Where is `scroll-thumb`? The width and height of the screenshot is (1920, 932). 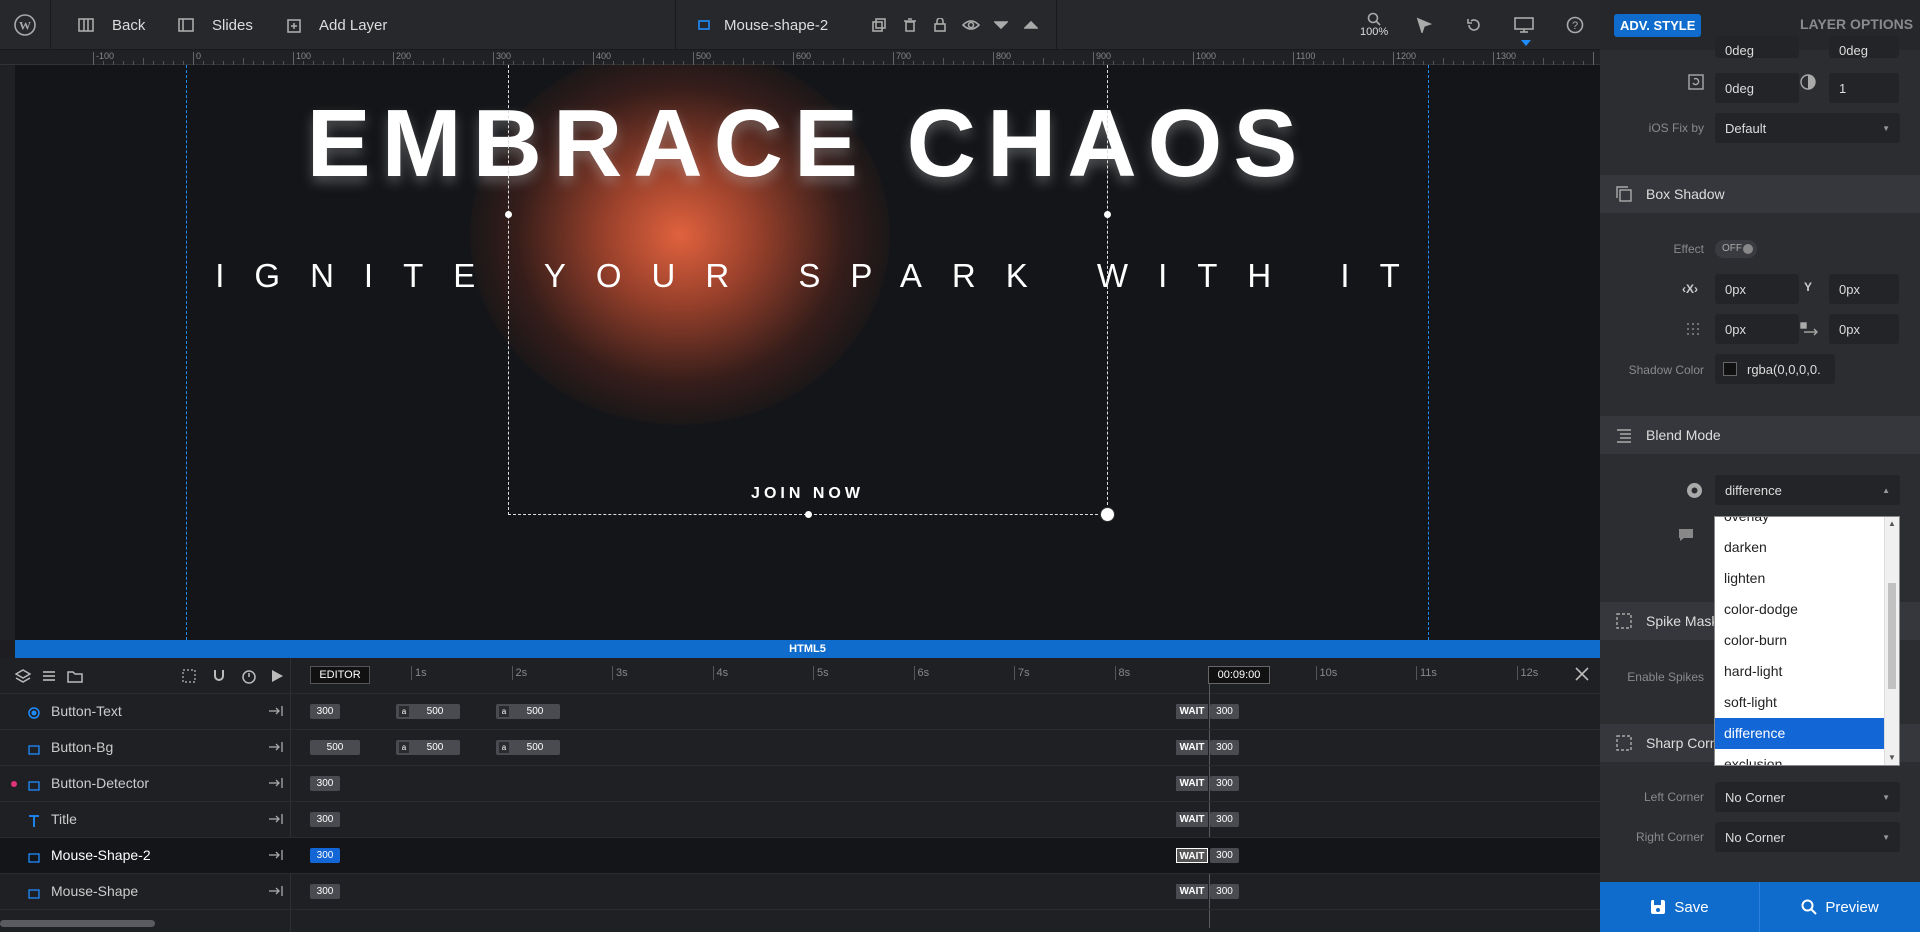 scroll-thumb is located at coordinates (1892, 636).